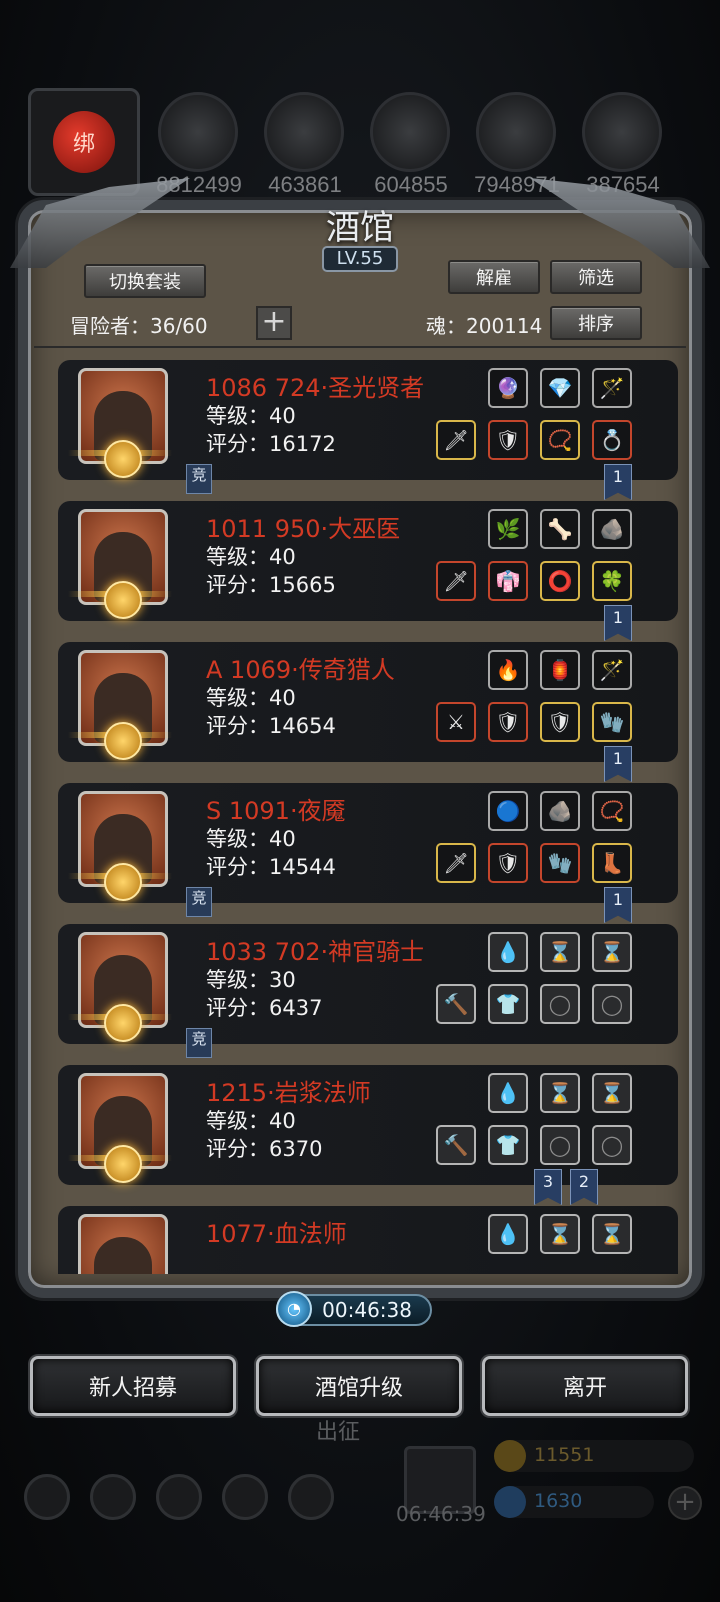  I want to click on hero-name: S 1091·夜魇, so click(276, 811).